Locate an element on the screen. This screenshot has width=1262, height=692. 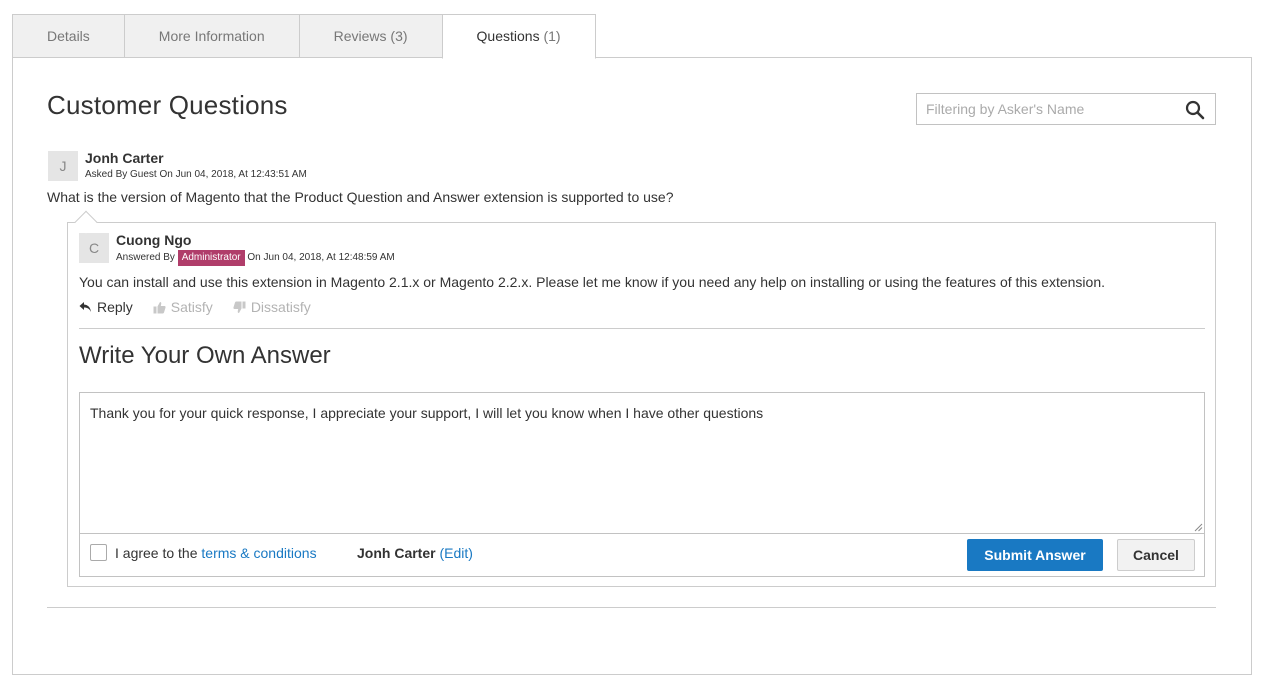
section-title: Customer Questions is located at coordinates (167, 105).